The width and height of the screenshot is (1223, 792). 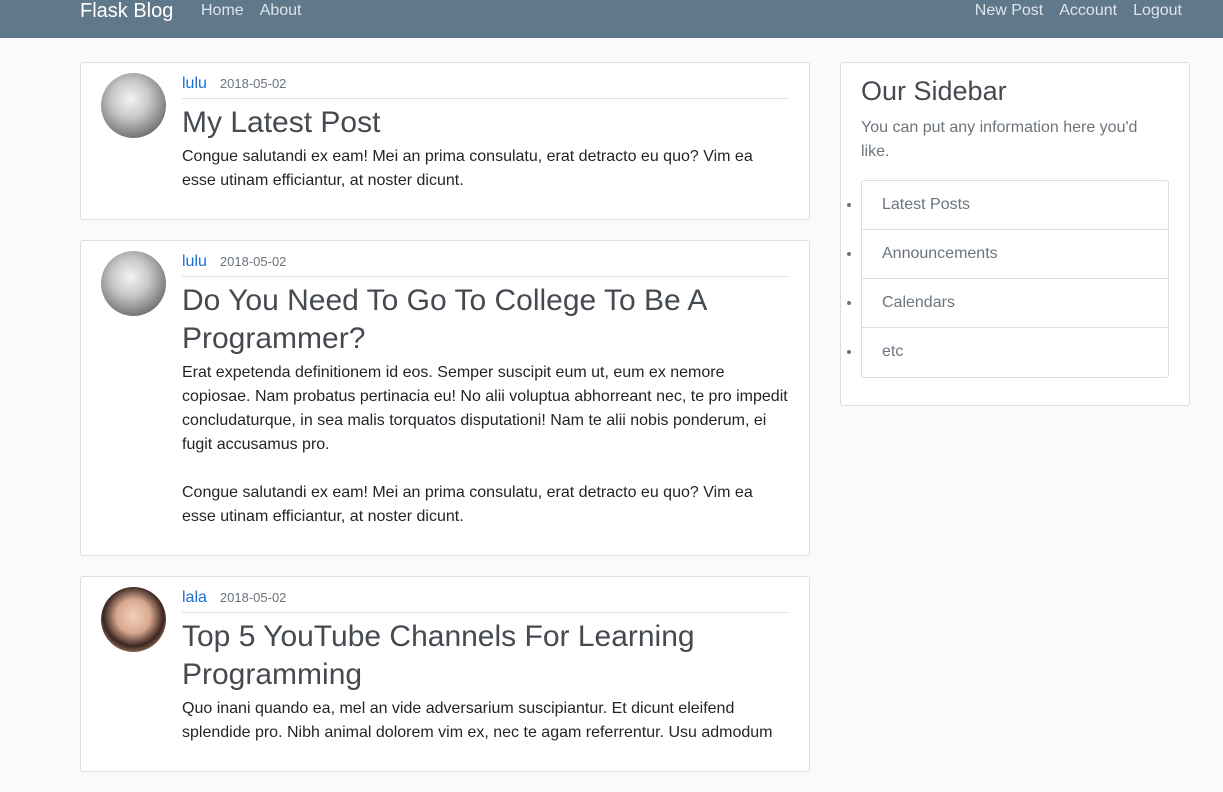 What do you see at coordinates (1009, 11) in the screenshot?
I see `nav-new-post-link: New Post` at bounding box center [1009, 11].